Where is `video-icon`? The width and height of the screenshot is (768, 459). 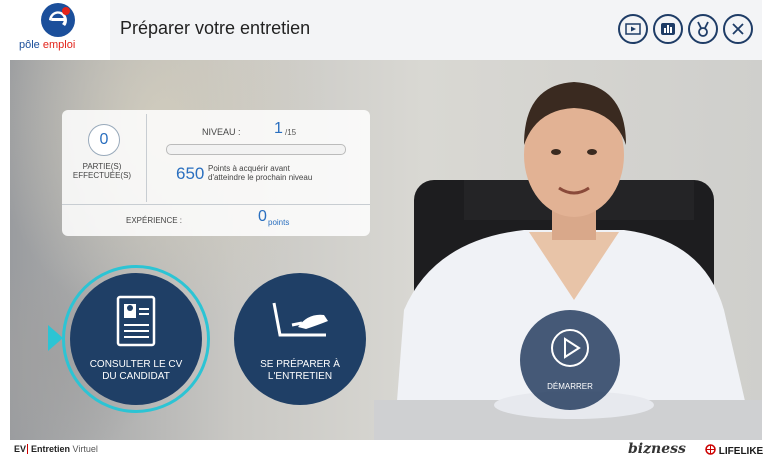 video-icon is located at coordinates (633, 29).